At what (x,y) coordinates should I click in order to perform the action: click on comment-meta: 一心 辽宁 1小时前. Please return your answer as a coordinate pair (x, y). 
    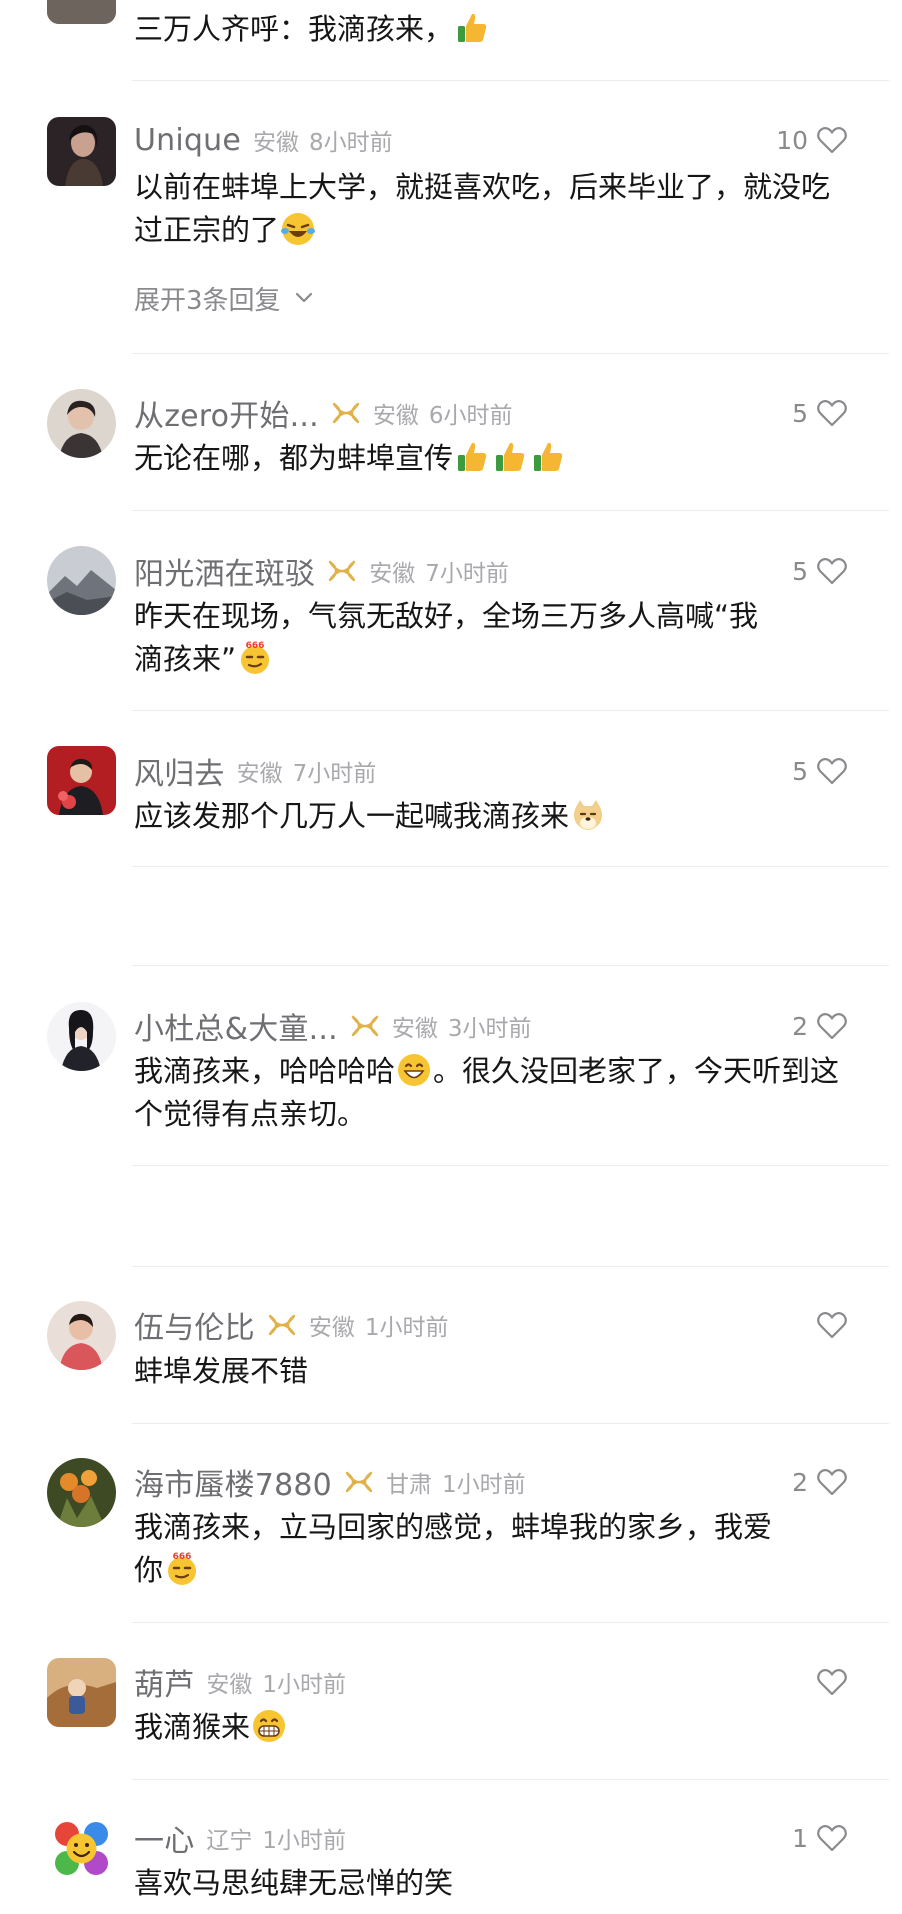
    Looking at the image, I should click on (240, 1838).